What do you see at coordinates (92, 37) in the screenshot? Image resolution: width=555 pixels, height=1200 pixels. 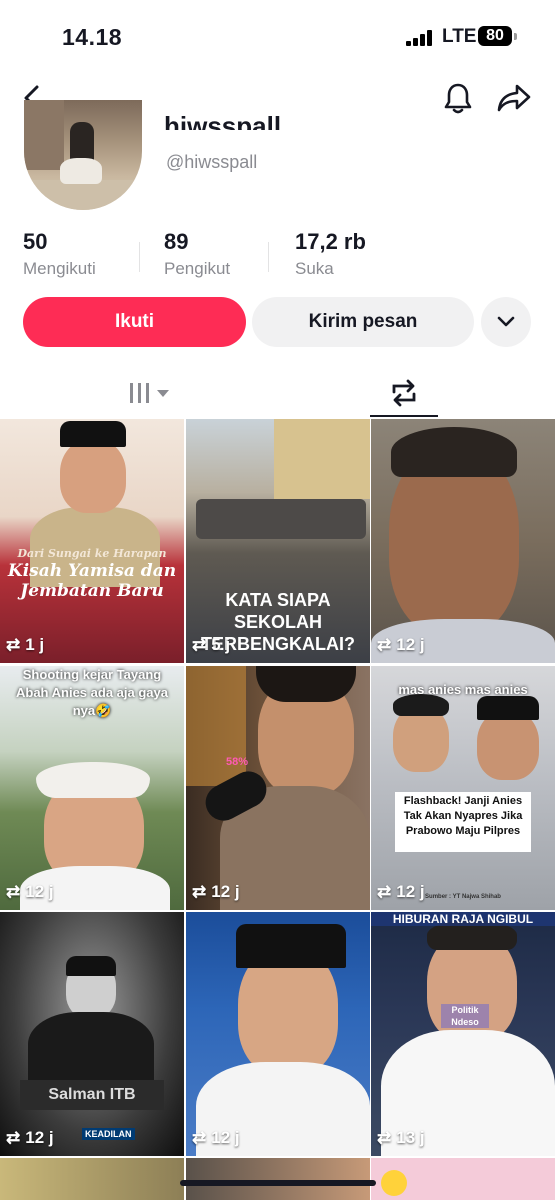 I see `status-time: 14.18` at bounding box center [92, 37].